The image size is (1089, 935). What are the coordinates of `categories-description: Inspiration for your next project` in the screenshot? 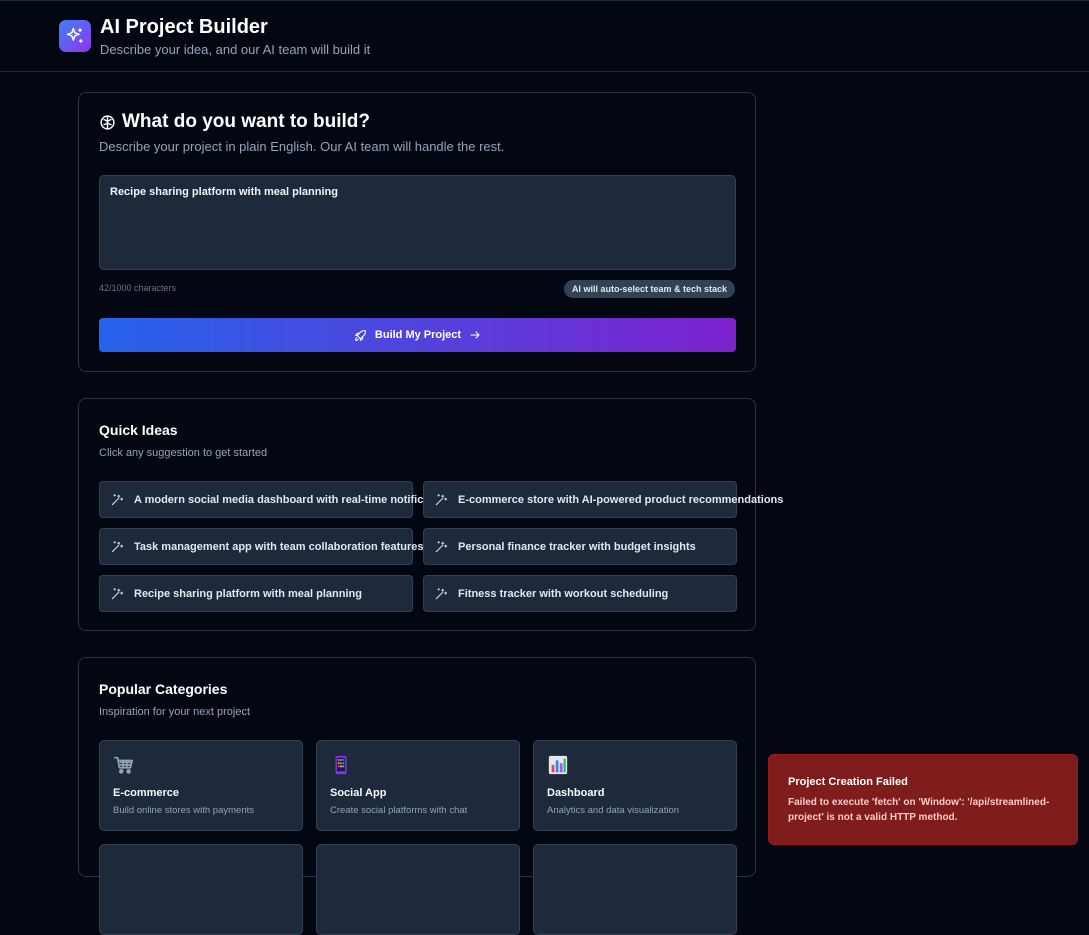 It's located at (175, 712).